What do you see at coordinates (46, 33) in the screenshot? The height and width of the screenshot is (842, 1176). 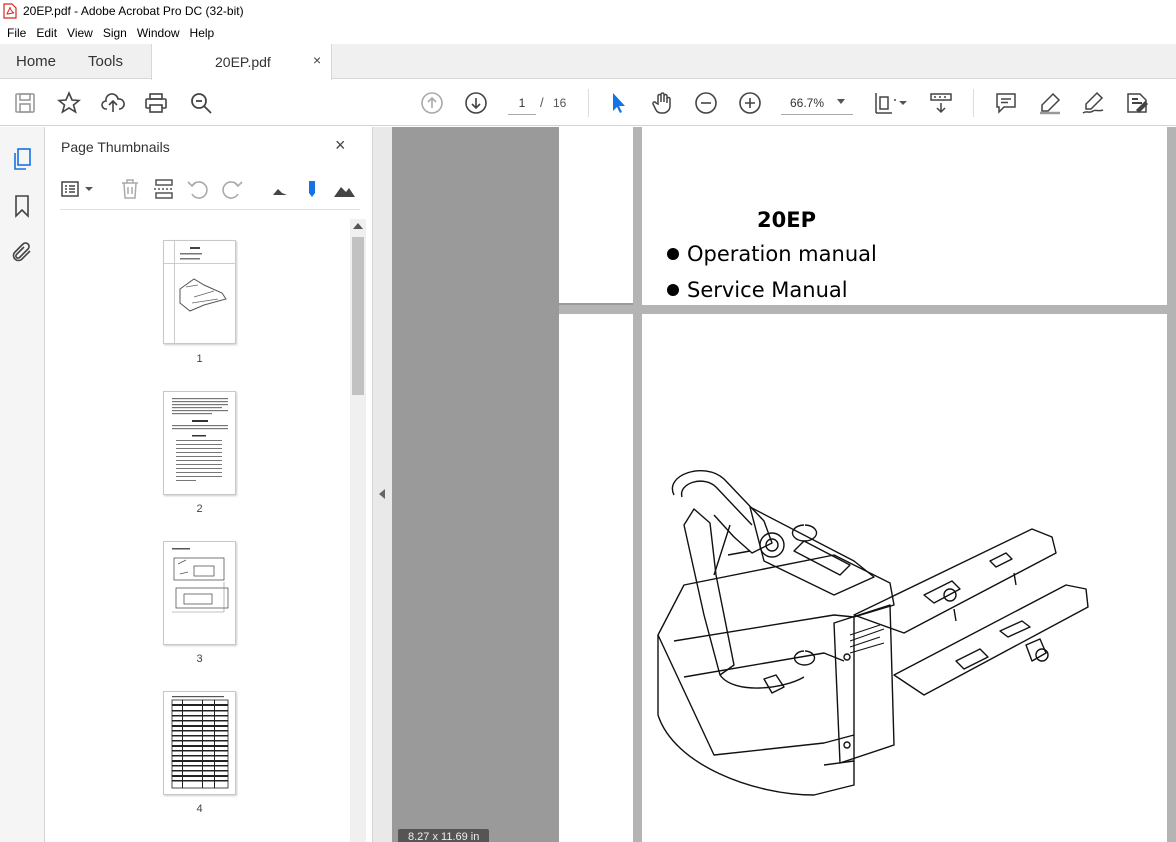 I see `menu-edit: Edit` at bounding box center [46, 33].